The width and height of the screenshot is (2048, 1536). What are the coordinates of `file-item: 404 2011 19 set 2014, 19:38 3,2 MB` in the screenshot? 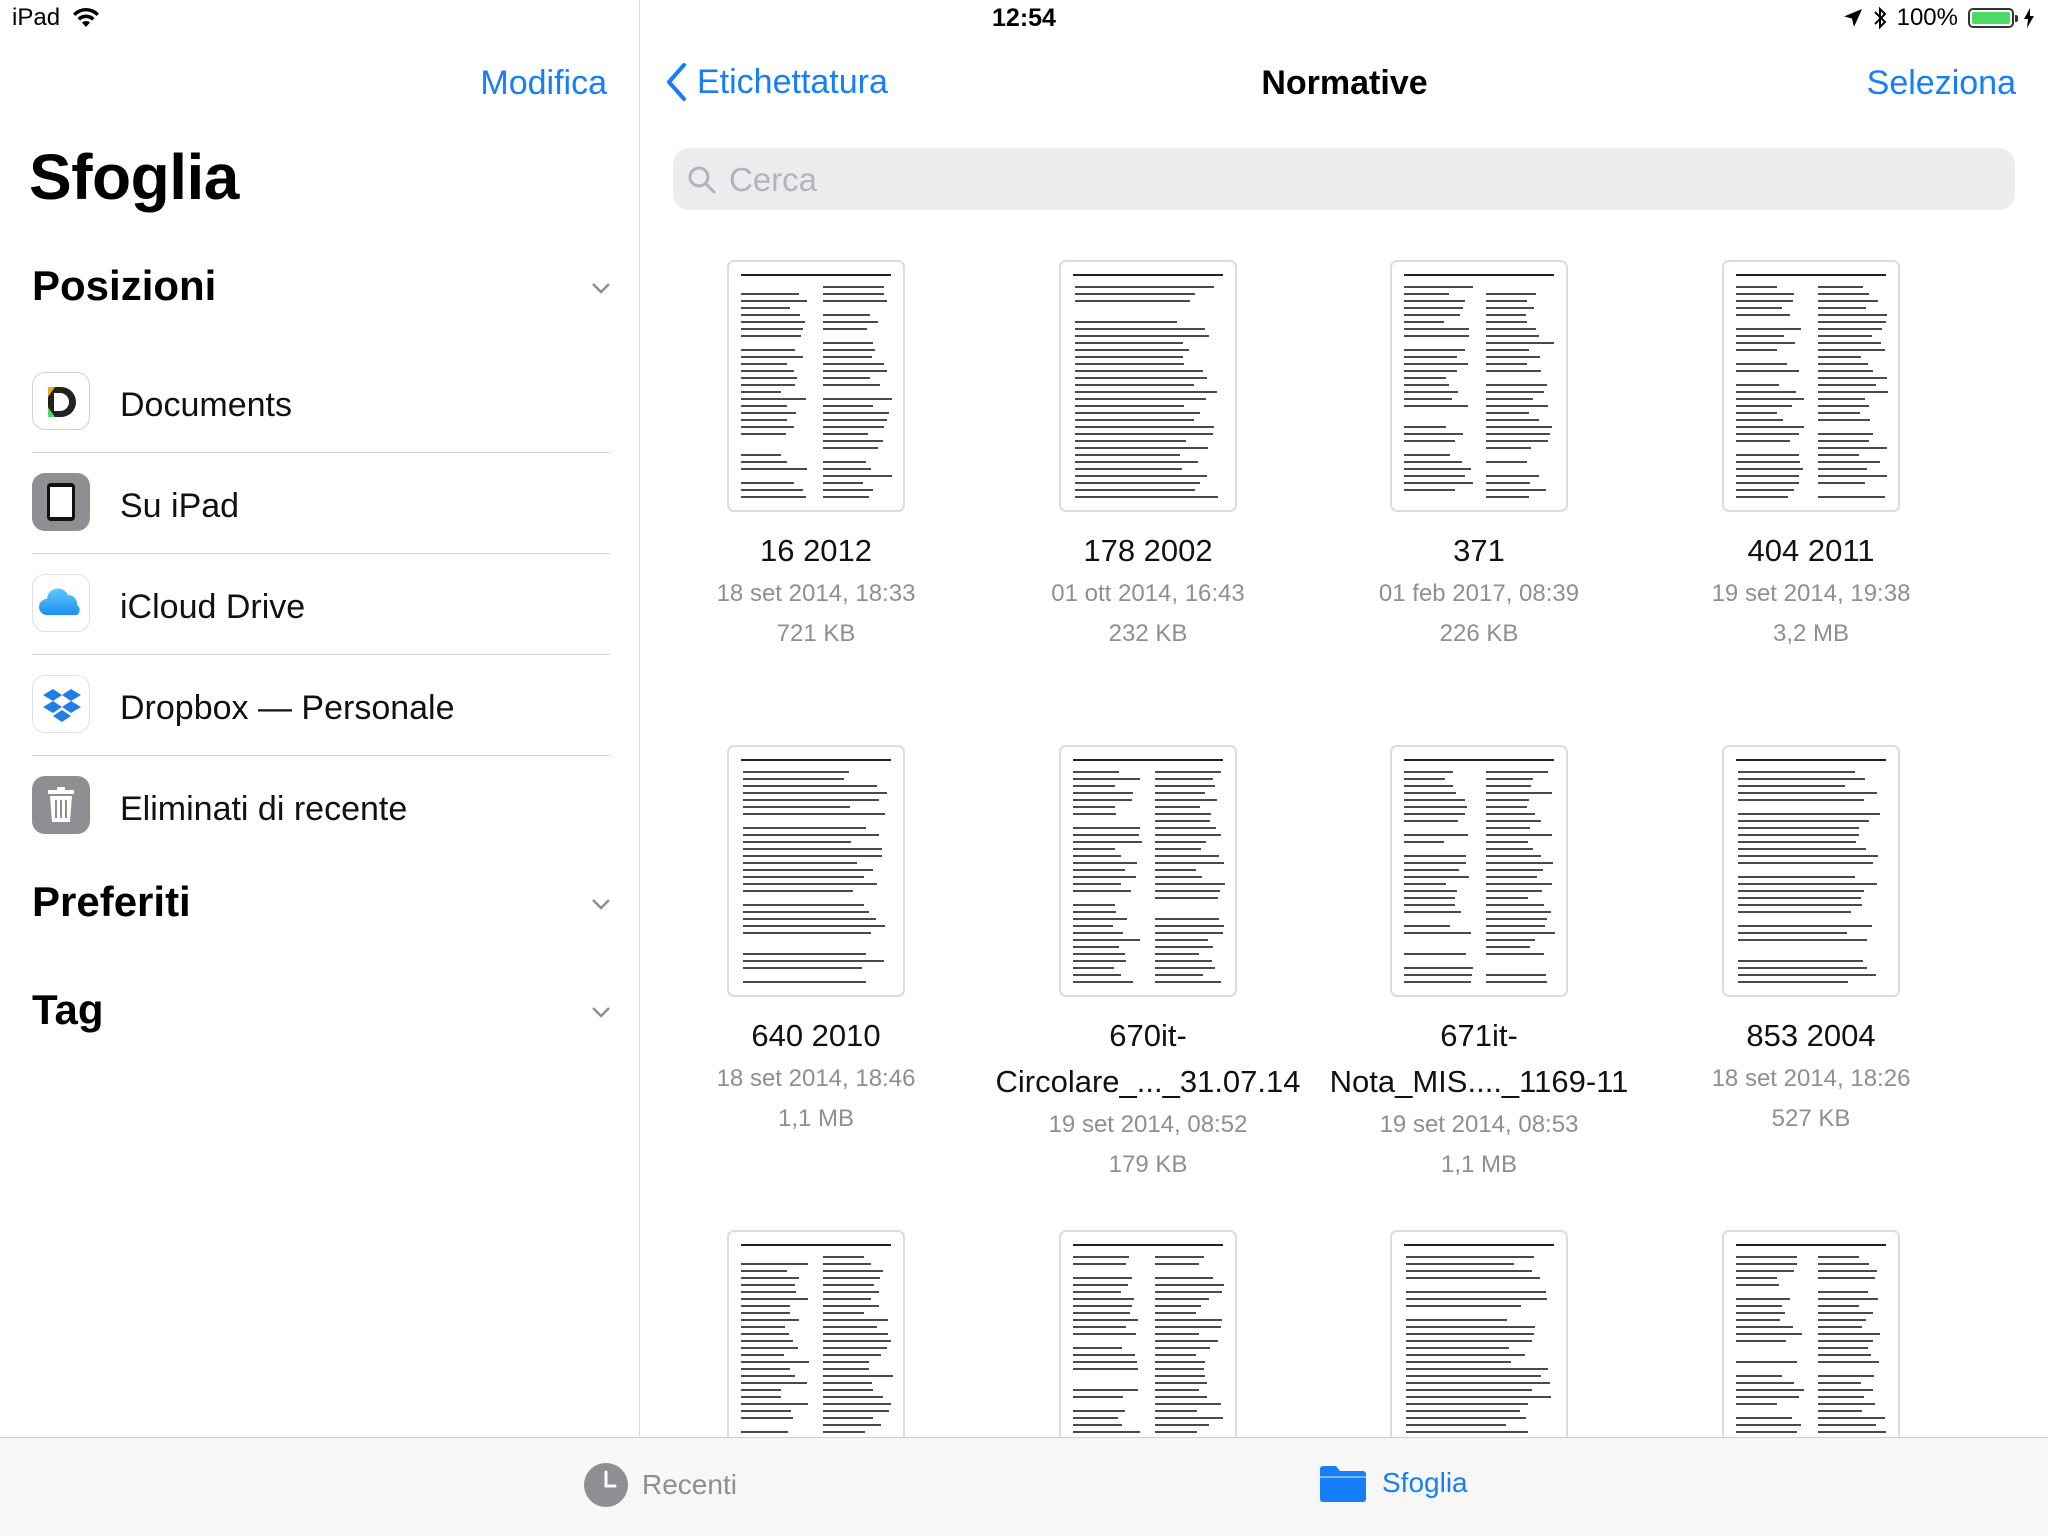 It's located at (1811, 457).